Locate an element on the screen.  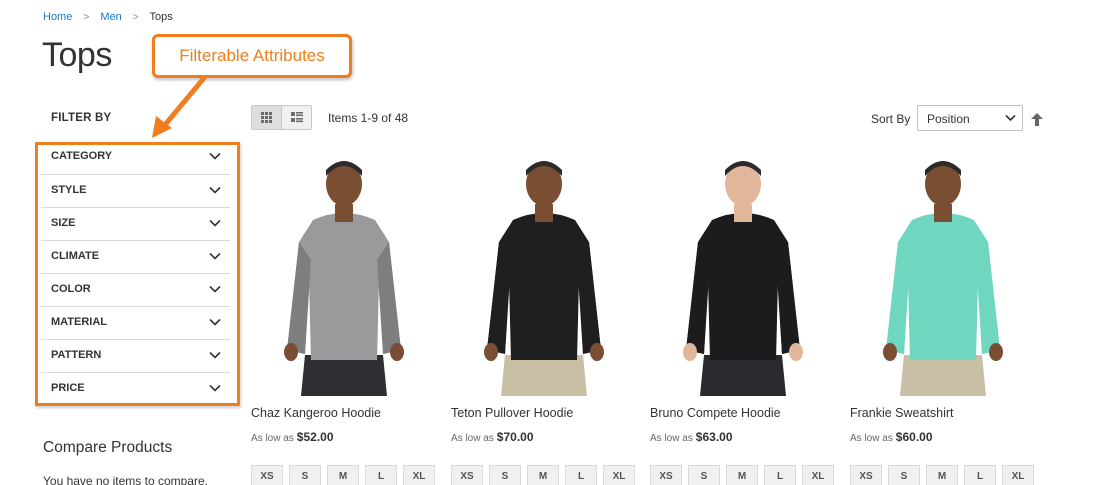
breadcrumb-home-link: Home is located at coordinates (57, 17).